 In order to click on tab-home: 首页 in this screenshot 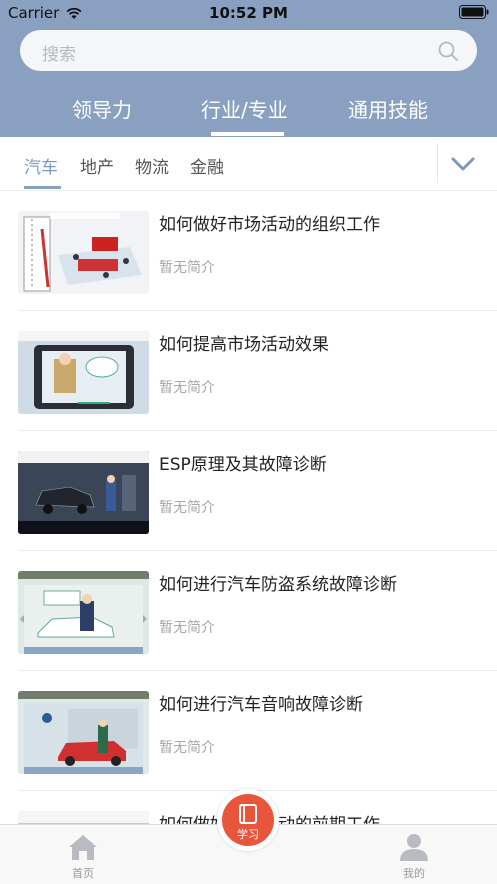, I will do `click(83, 854)`.